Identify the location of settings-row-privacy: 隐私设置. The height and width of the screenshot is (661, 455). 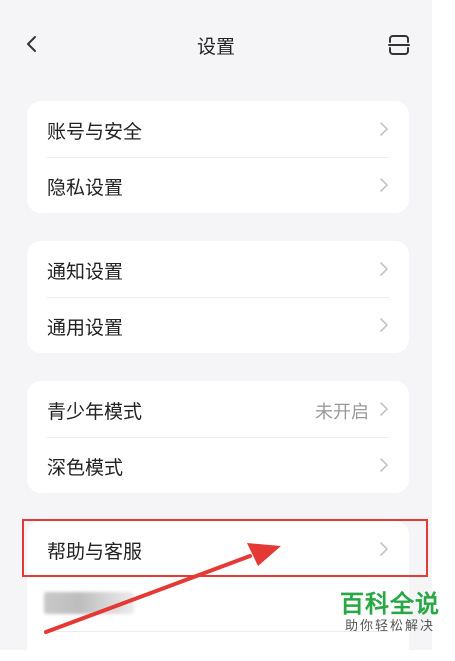
(218, 185).